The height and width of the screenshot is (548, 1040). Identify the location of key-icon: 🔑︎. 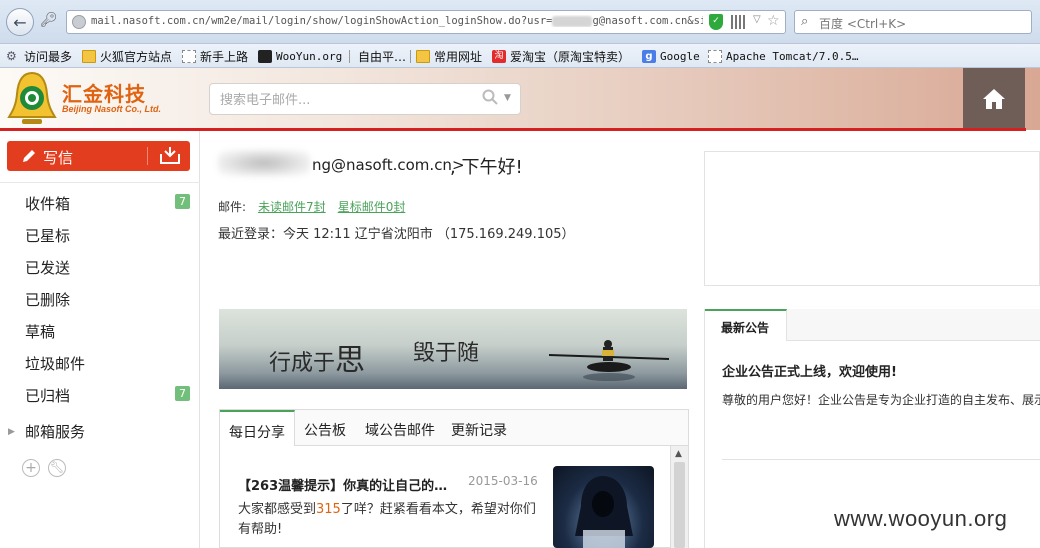
(49, 21).